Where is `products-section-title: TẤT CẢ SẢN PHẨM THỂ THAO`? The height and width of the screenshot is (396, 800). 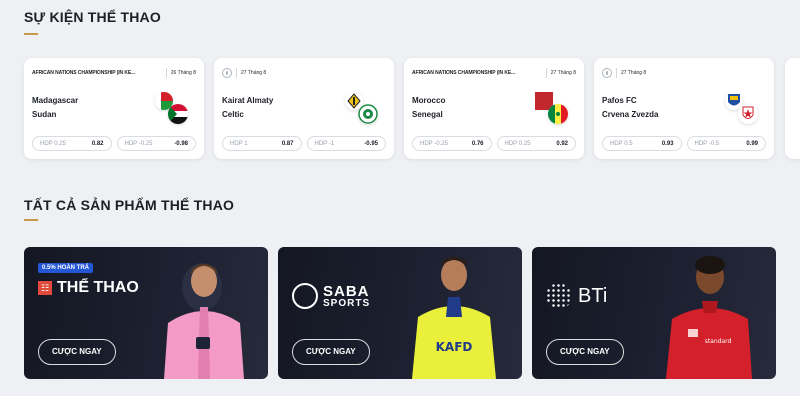
products-section-title: TẤT CẢ SẢN PHẨM THỂ THAO is located at coordinates (129, 205).